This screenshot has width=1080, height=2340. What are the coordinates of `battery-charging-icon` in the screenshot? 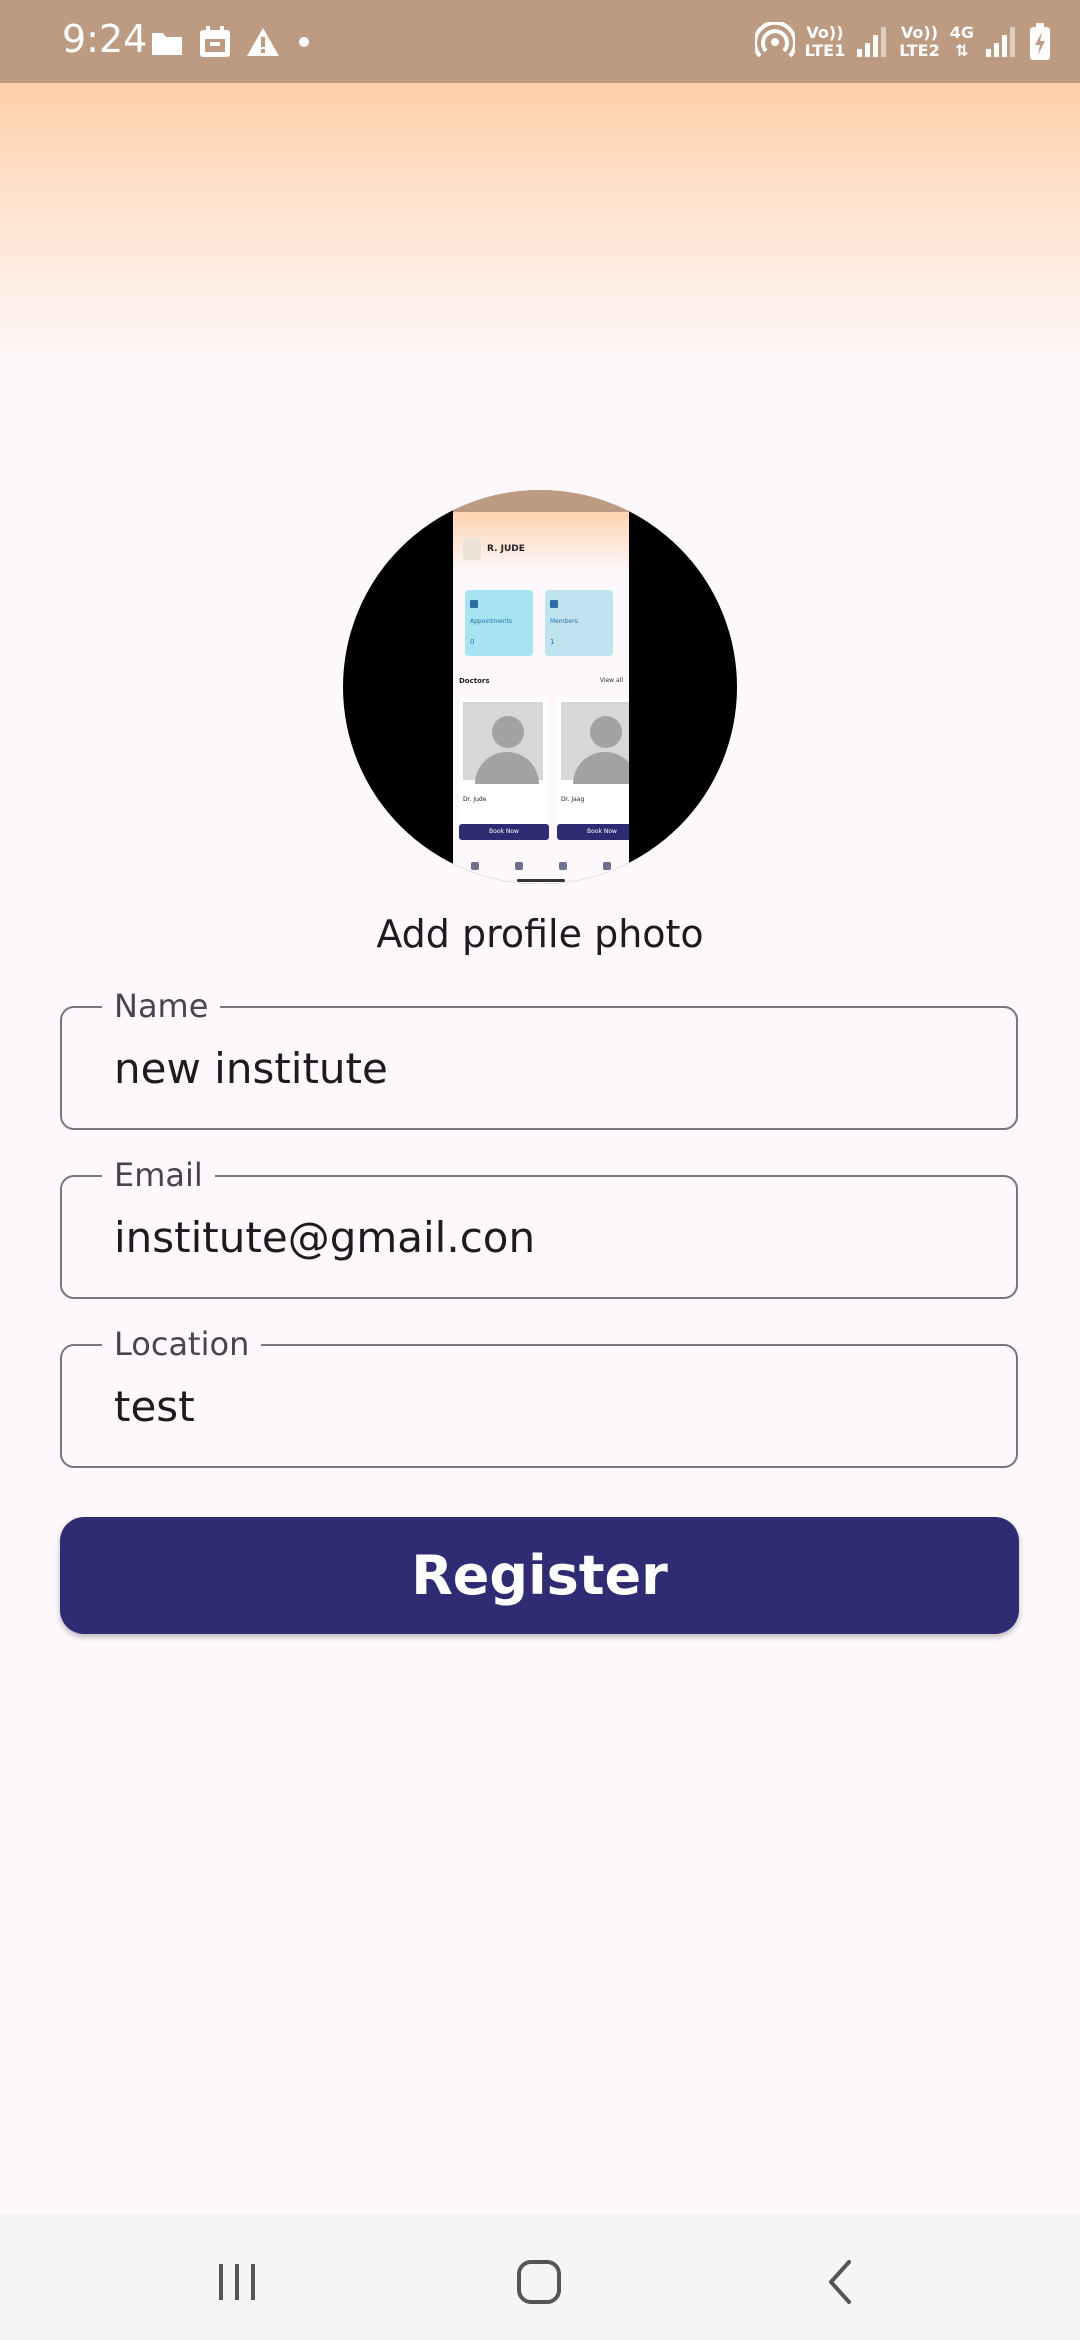 It's located at (1040, 41).